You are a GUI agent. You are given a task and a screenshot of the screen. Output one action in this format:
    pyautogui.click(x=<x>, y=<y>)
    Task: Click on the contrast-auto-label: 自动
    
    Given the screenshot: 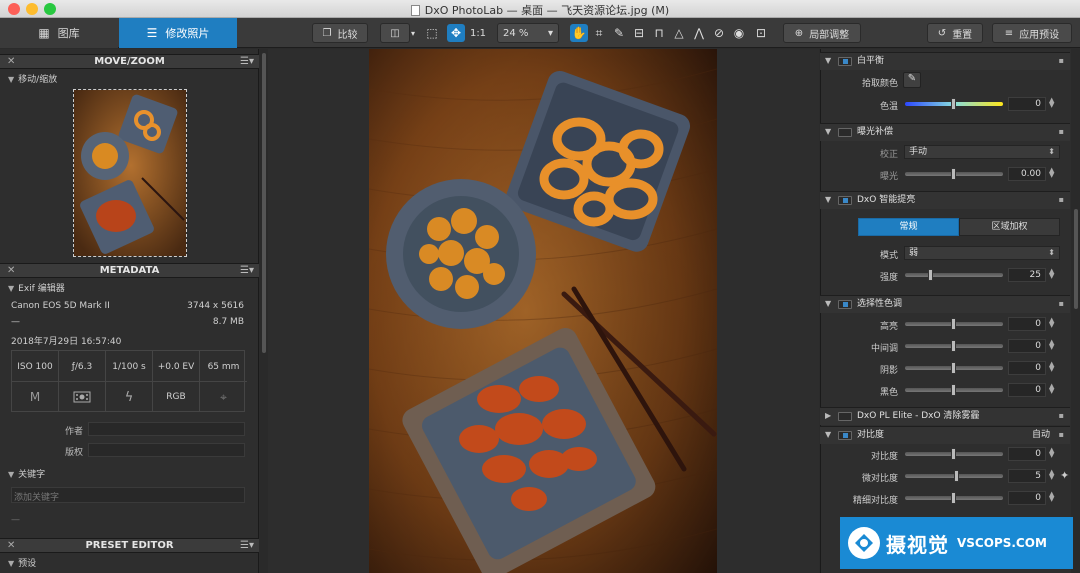 What is the action you would take?
    pyautogui.click(x=1041, y=435)
    